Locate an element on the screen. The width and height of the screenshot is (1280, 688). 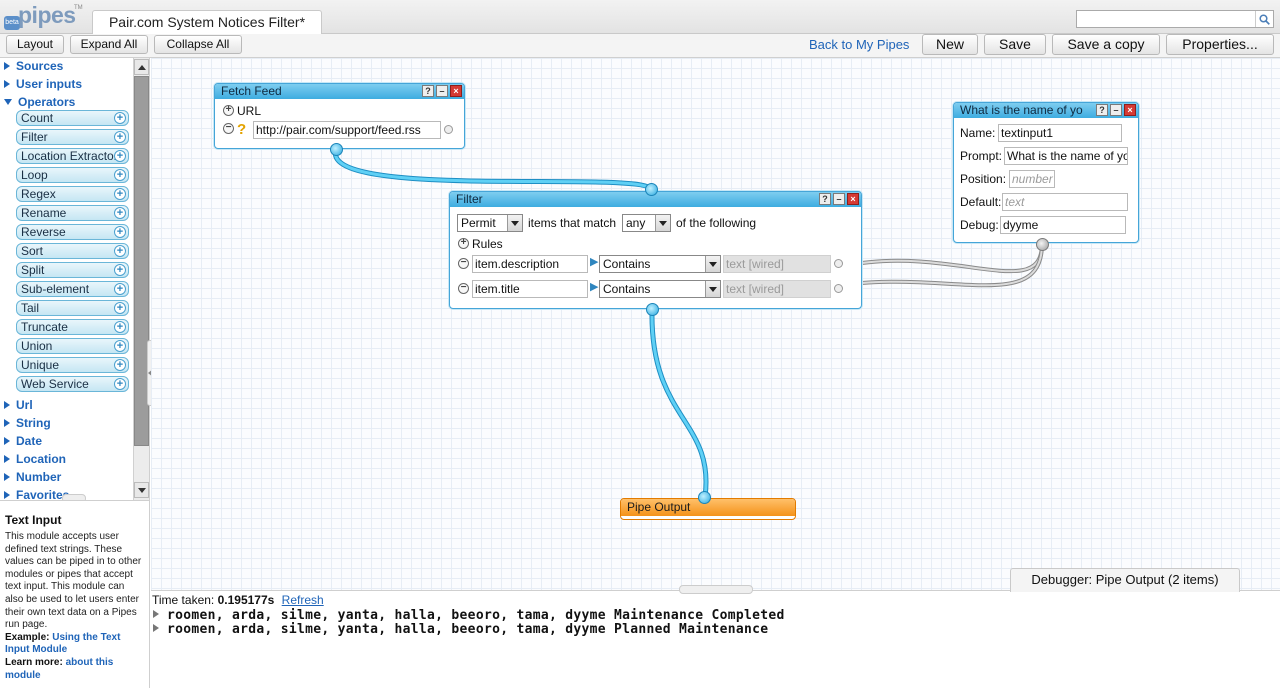
category-date: Date is located at coordinates (23, 442).